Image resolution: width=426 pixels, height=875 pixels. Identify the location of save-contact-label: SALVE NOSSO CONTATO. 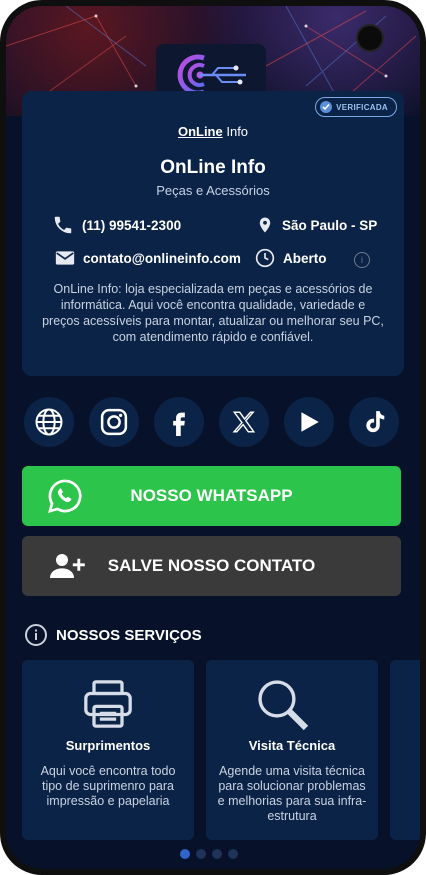
(211, 565).